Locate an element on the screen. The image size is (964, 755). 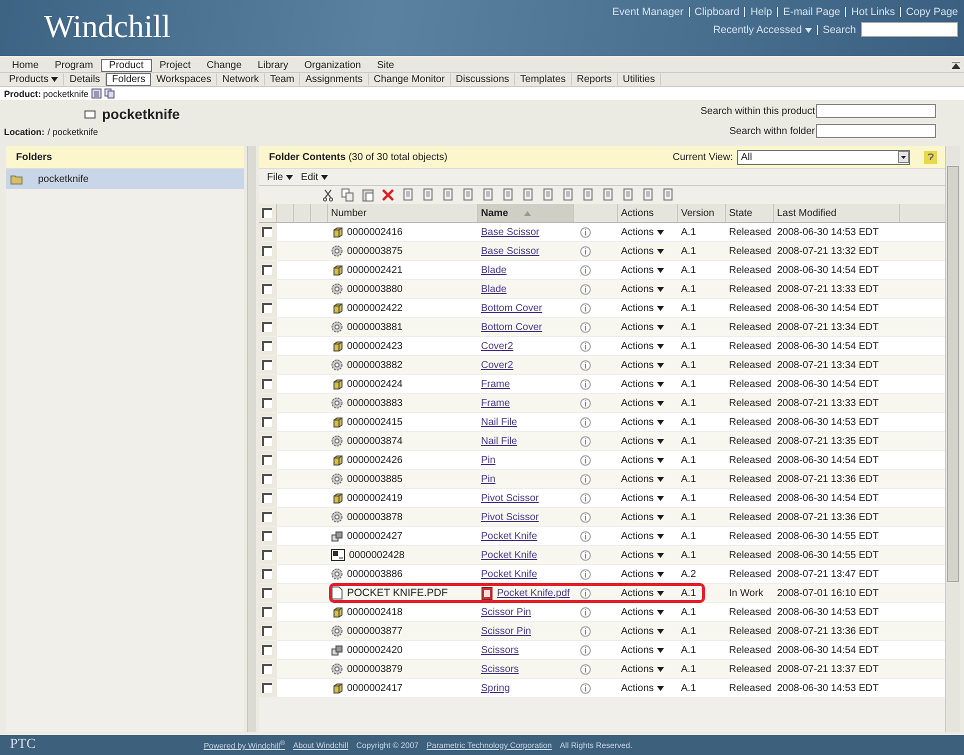
splitter-handle is located at coordinates (251, 439).